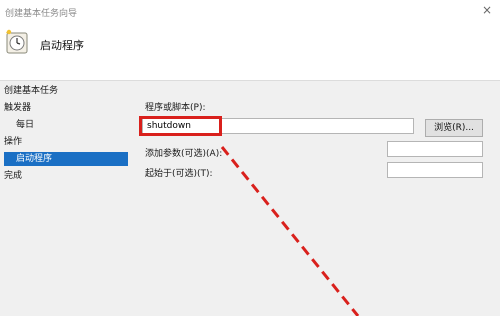 Image resolution: width=500 pixels, height=316 pixels. What do you see at coordinates (487, 10) in the screenshot?
I see `close-icon: ×` at bounding box center [487, 10].